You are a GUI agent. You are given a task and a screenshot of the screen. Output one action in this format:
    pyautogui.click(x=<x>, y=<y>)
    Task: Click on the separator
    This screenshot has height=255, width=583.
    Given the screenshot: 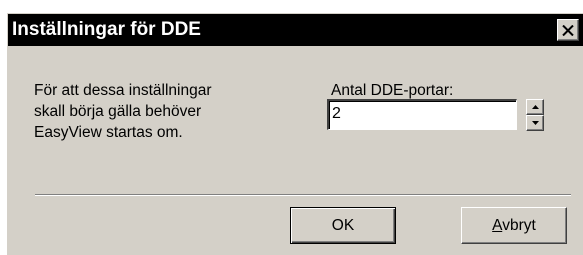 What is the action you would take?
    pyautogui.click(x=303, y=195)
    